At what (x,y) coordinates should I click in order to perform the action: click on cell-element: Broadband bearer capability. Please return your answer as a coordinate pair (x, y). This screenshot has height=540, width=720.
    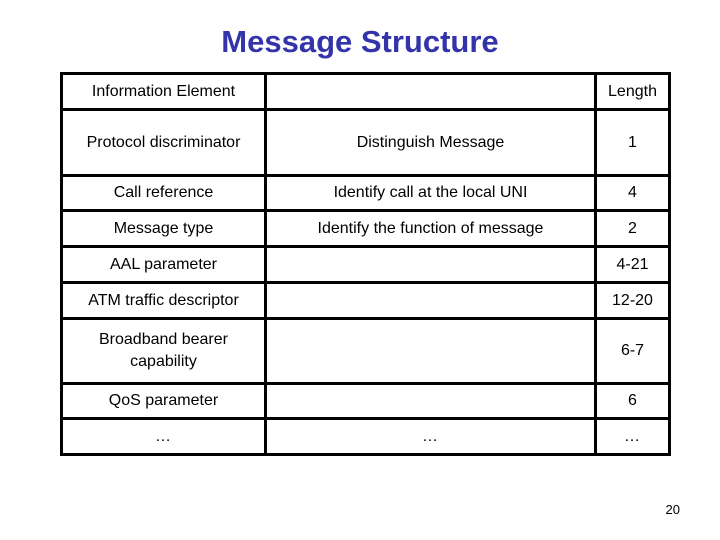
    Looking at the image, I should click on (163, 351).